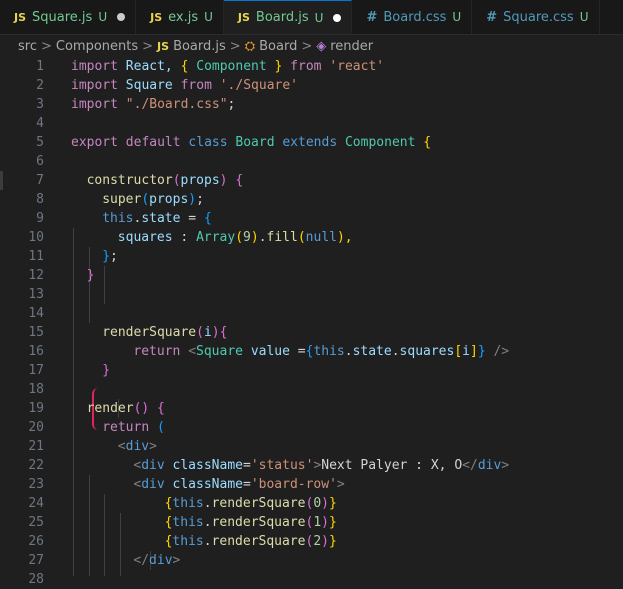 This screenshot has height=589, width=623. Describe the element at coordinates (311, 389) in the screenshot. I see `code-line: 18` at that location.